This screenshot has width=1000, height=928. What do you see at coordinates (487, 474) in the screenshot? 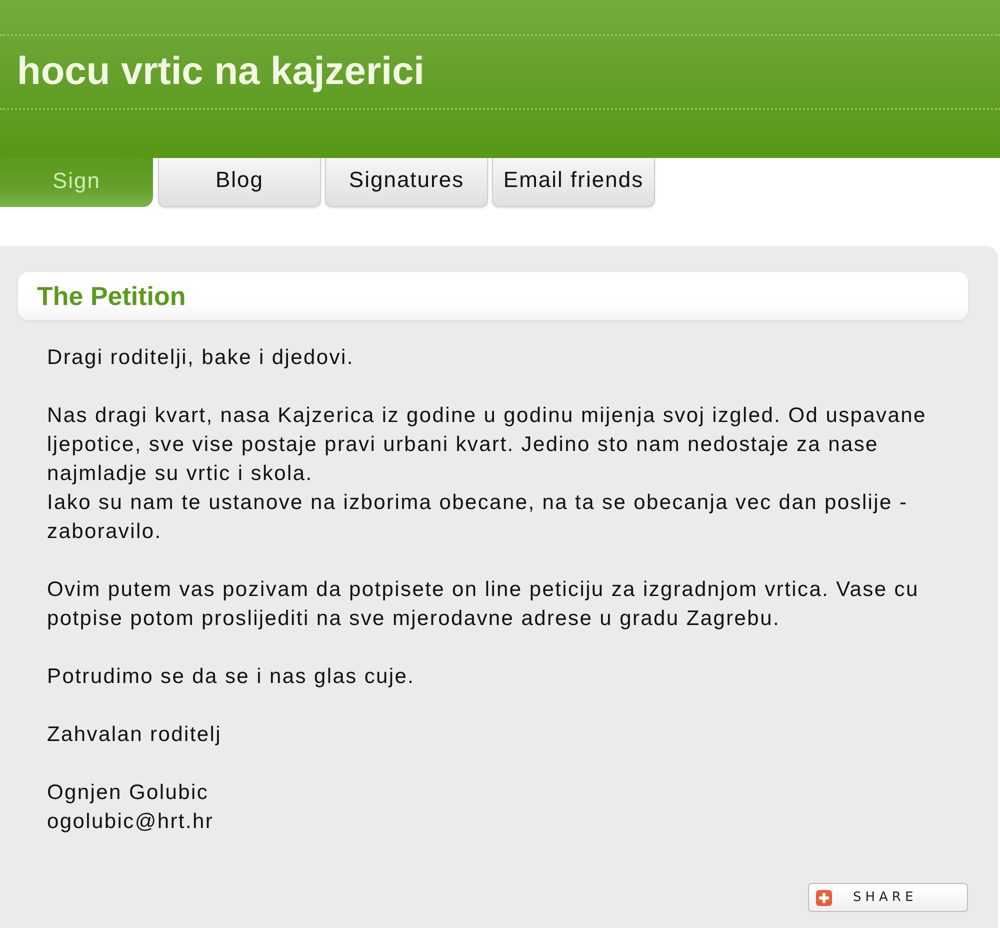
I see `petition-paragraph: Nas dragi kvart, nasa Kajzerica iz godine u godinu mijenja svoj izgled. Od uspavane ljepotice, sve vise postaje pravi urbani kvart. Jedino sto nam nedostaje za nase najmladje su vrtic i skola. Iako su nam te ustanove na izborima obecane, na ta se obecanja vec dan poslije - zaboravilo.` at bounding box center [487, 474].